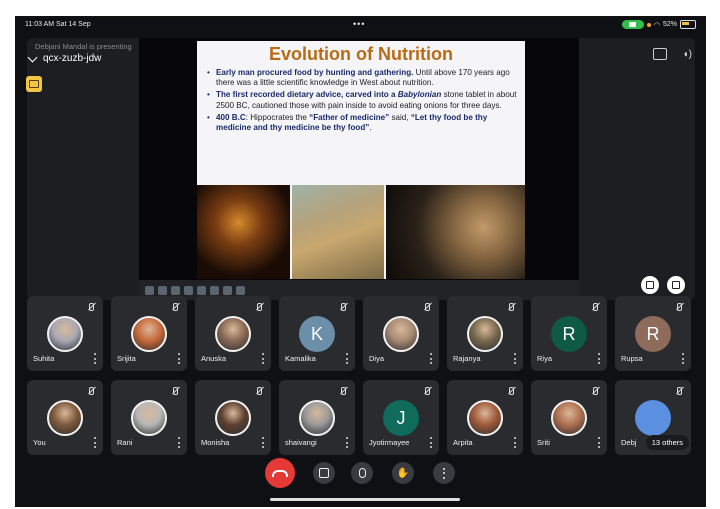 This screenshot has height=509, width=720. Describe the element at coordinates (377, 358) in the screenshot. I see `participant-name: Diya` at that location.